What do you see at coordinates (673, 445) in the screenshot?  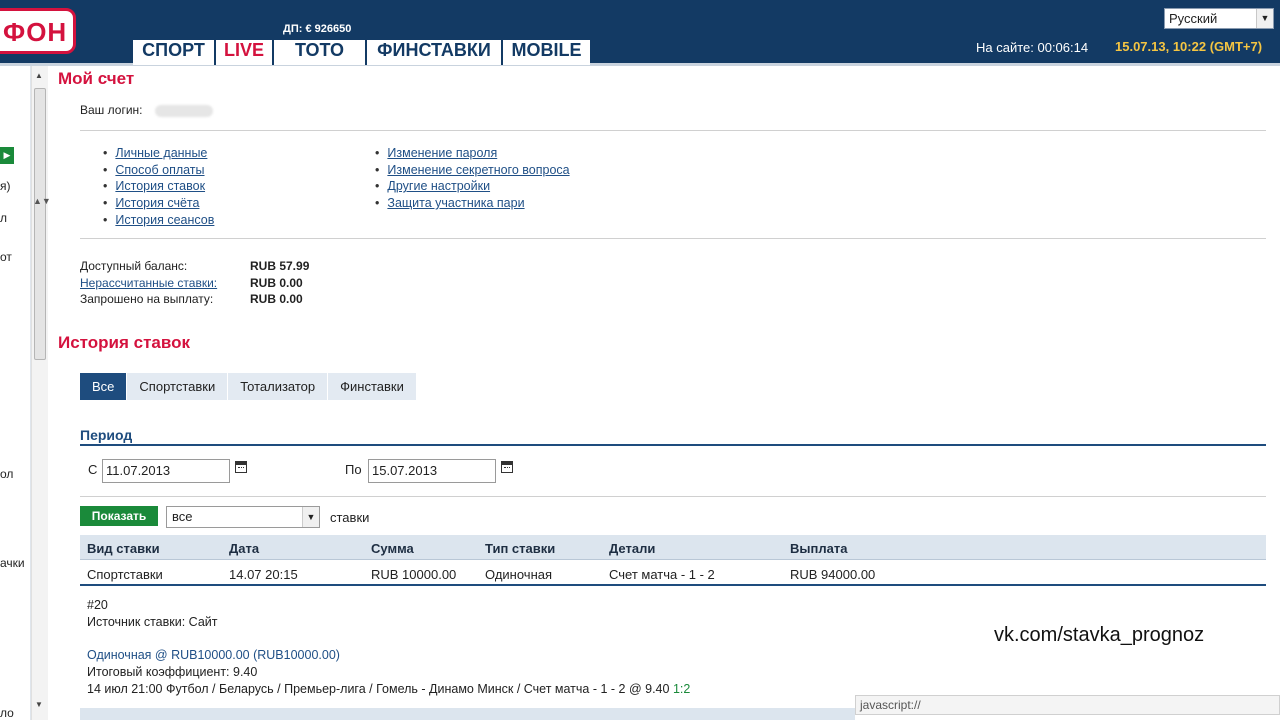 I see `period-divider` at bounding box center [673, 445].